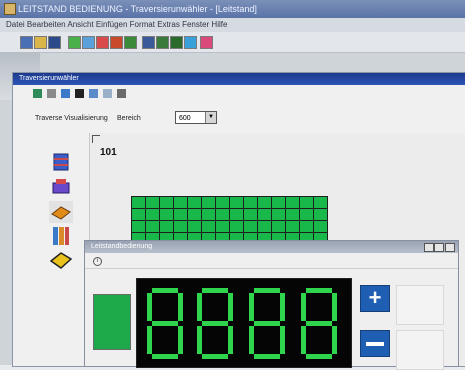  What do you see at coordinates (206, 42) in the screenshot?
I see `stop-icon` at bounding box center [206, 42].